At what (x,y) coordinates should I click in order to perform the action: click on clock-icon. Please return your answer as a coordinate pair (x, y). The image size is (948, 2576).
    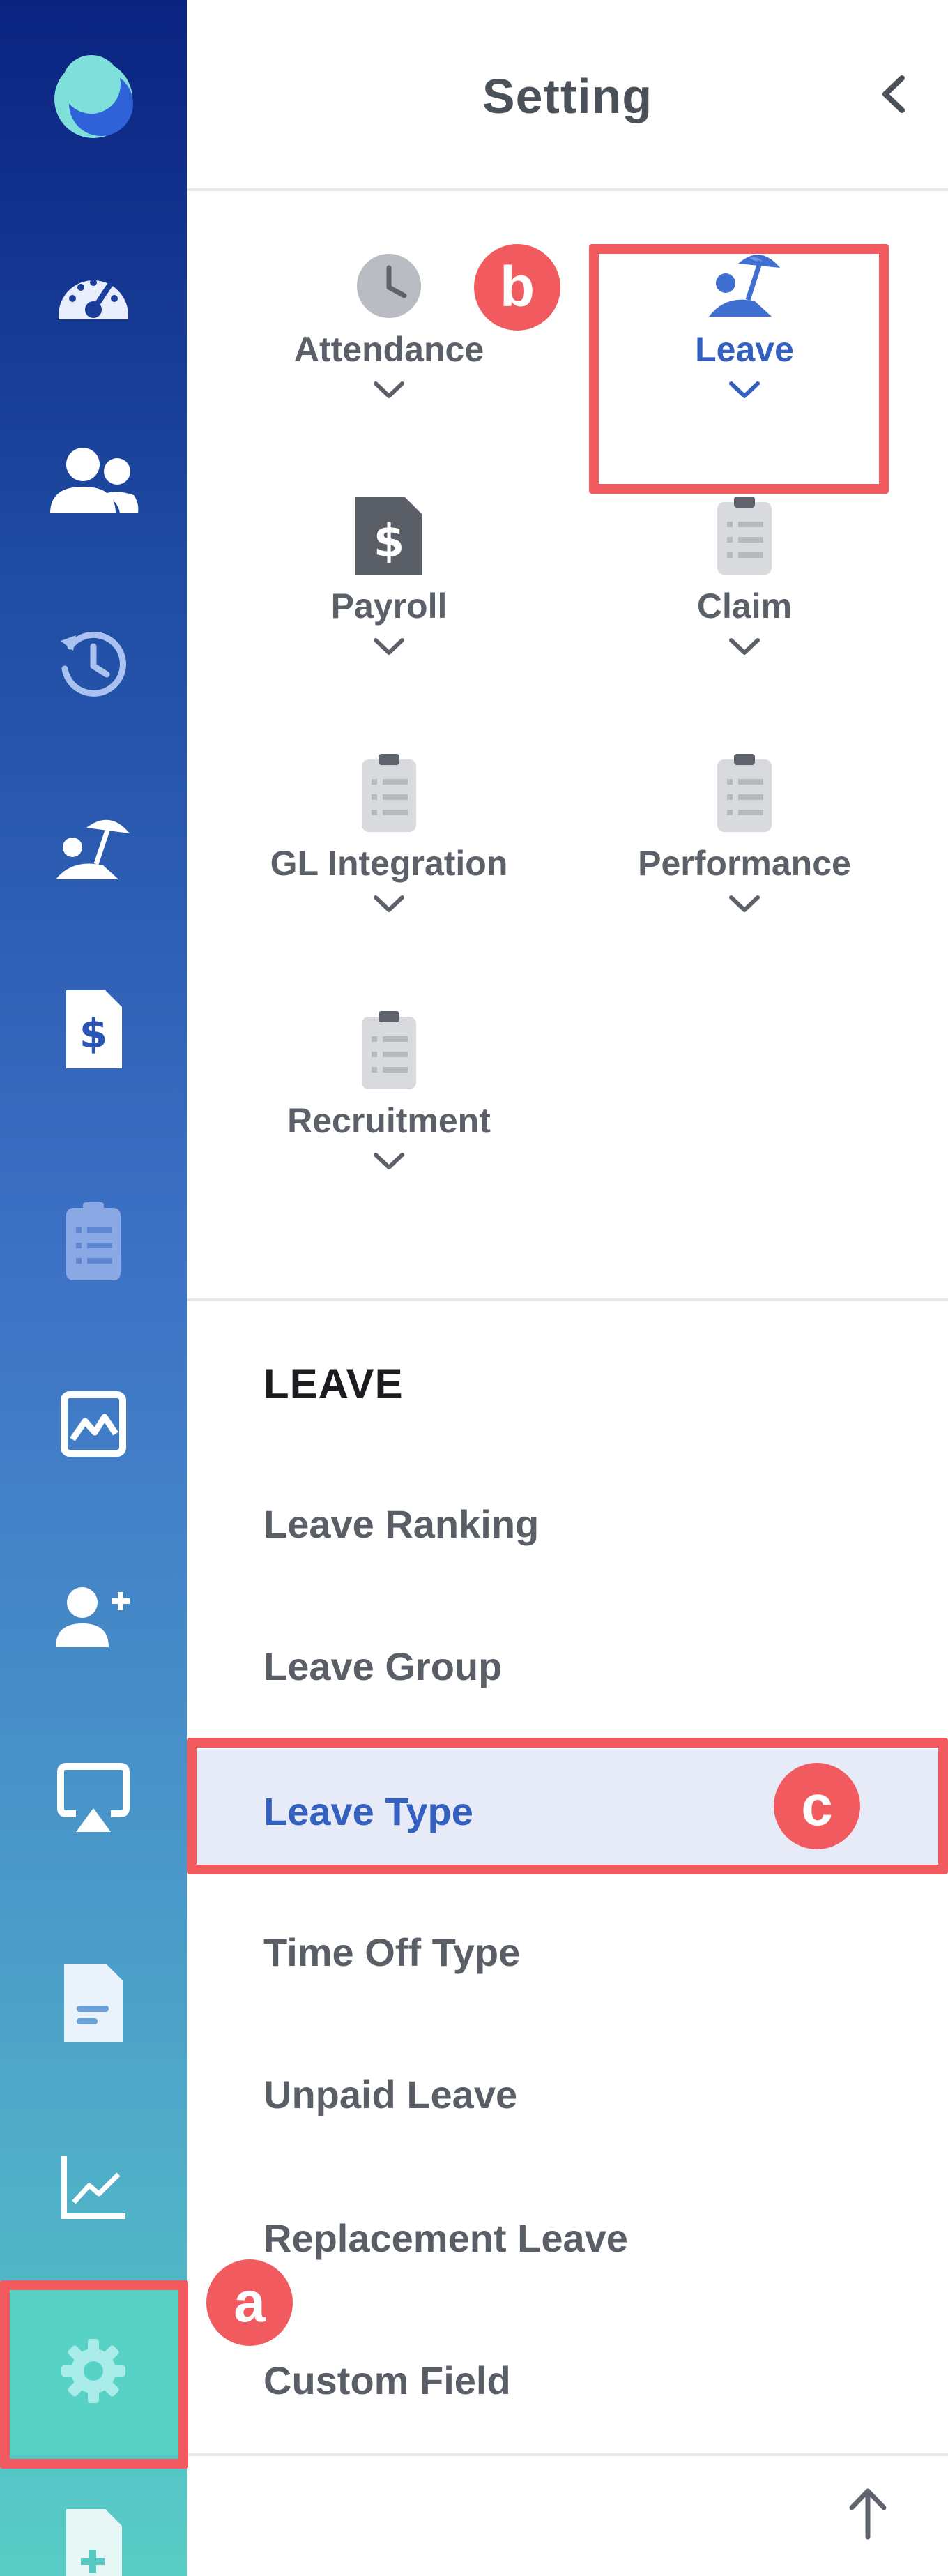
    Looking at the image, I should click on (389, 286).